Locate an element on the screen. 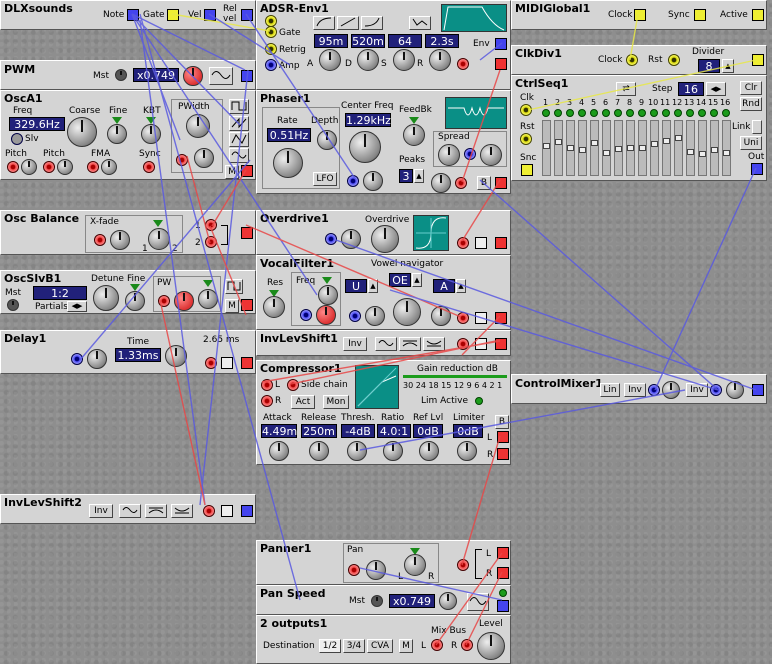  level-knob is located at coordinates (491, 646).